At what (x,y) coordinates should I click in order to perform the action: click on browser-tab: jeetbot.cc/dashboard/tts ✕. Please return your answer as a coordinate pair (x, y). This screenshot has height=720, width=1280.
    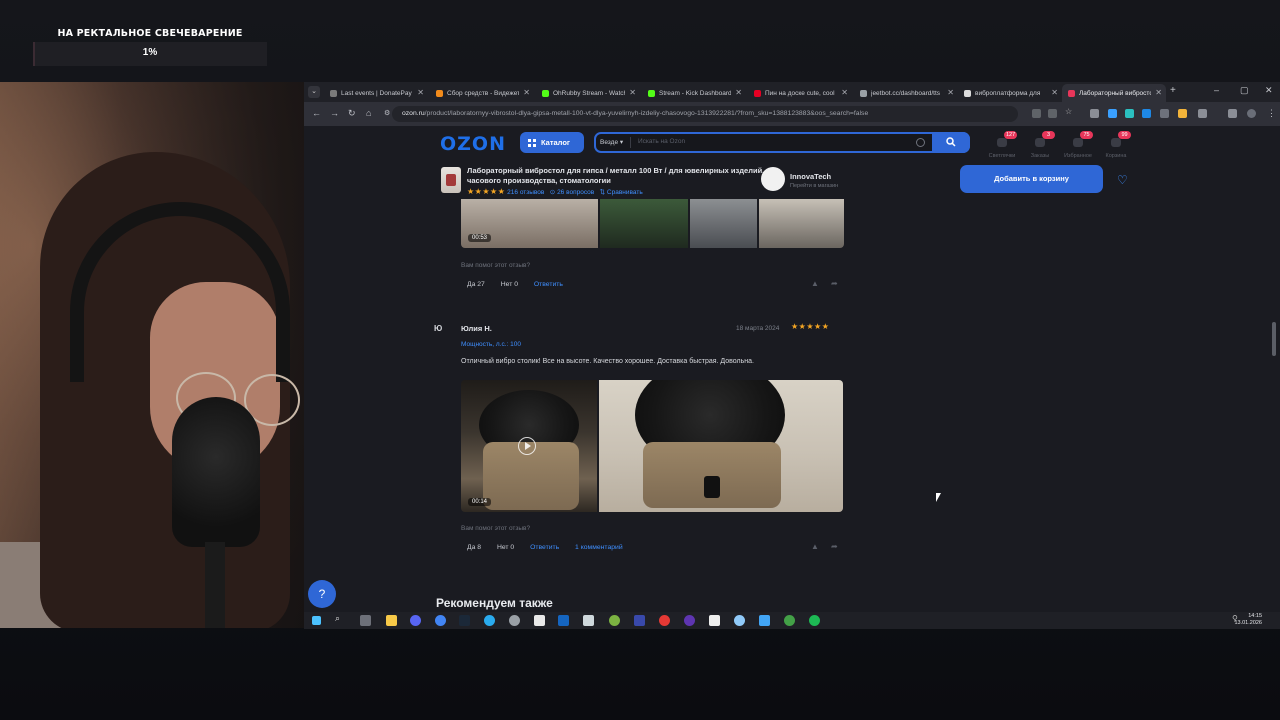
    Looking at the image, I should click on (906, 93).